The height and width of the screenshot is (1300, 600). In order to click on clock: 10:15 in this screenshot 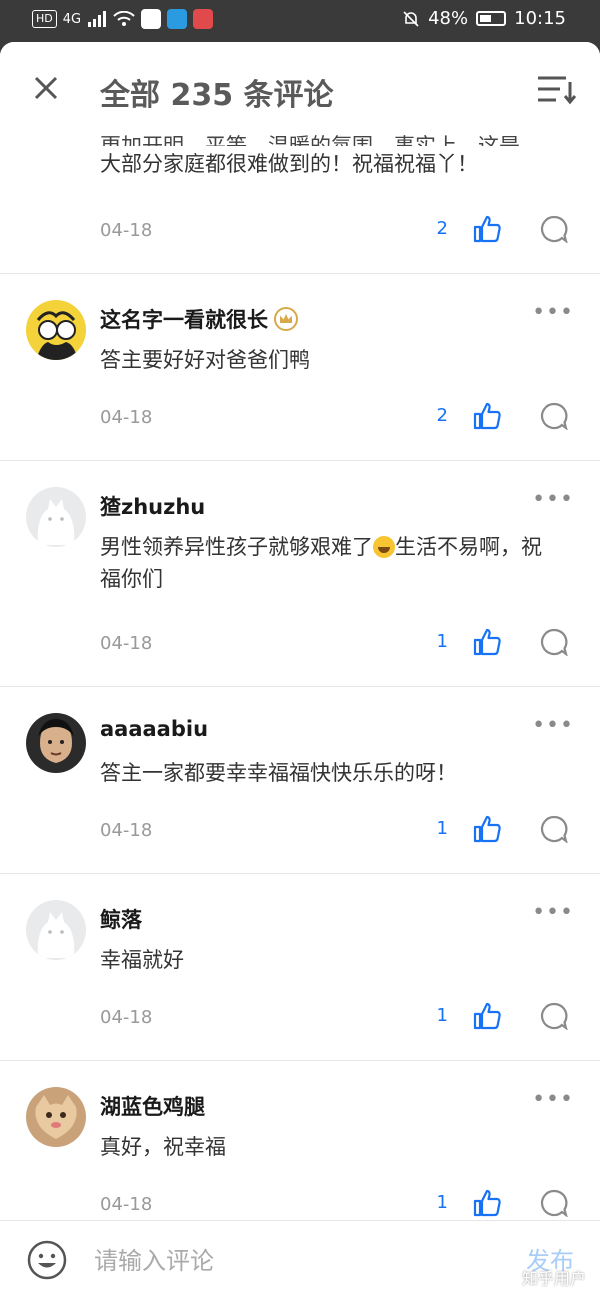, I will do `click(540, 18)`.